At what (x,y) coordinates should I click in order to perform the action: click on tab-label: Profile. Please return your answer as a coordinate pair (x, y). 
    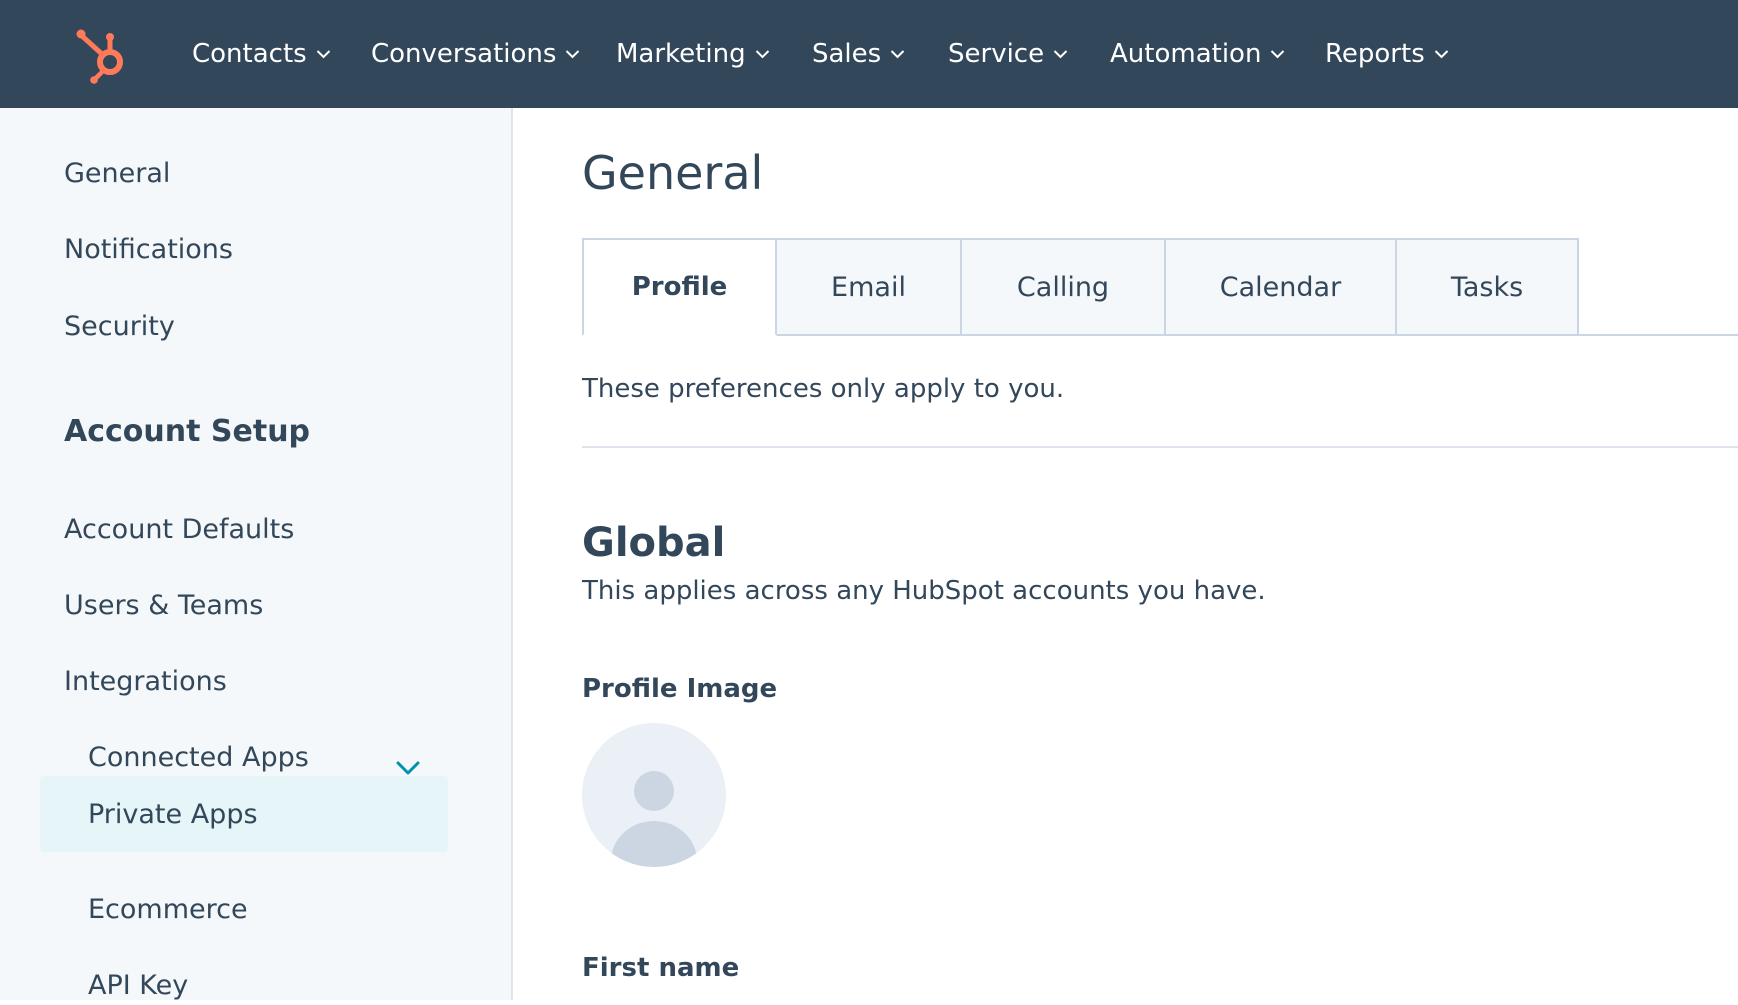
    Looking at the image, I should click on (679, 287).